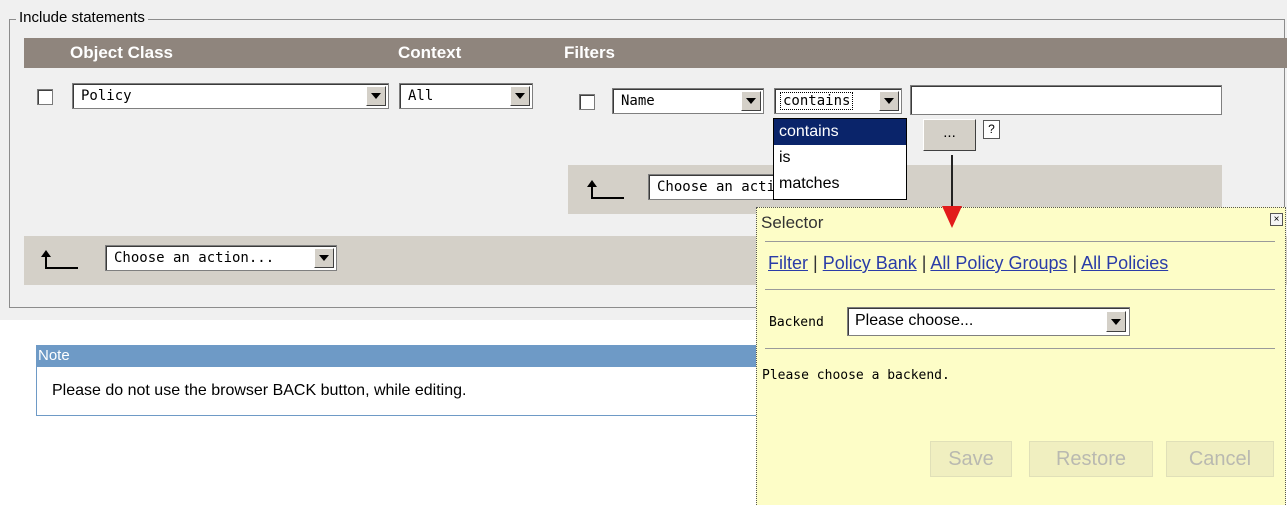 This screenshot has width=1287, height=505. Describe the element at coordinates (1124, 263) in the screenshot. I see `link-all-policies: All Policies` at that location.